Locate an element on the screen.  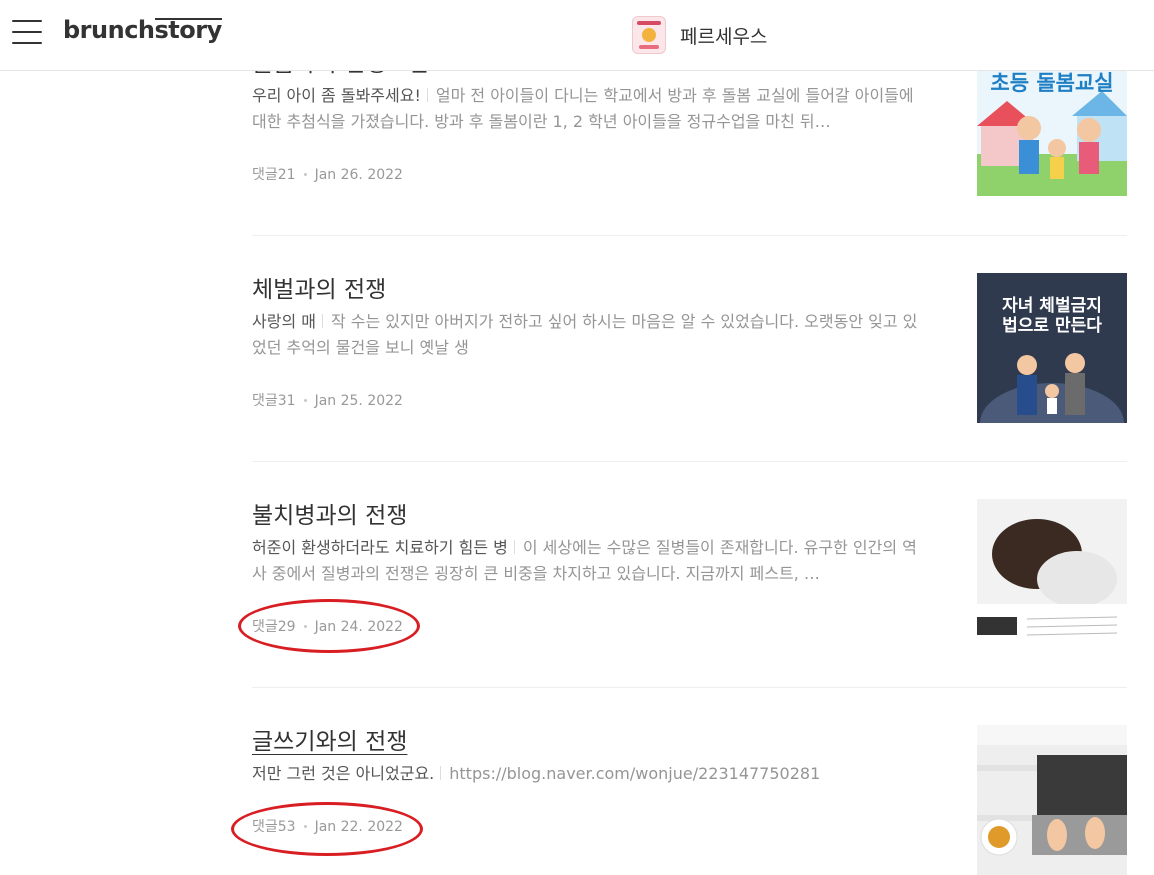
post-meta: 댓글31 Jan 25. 2022 is located at coordinates (327, 400).